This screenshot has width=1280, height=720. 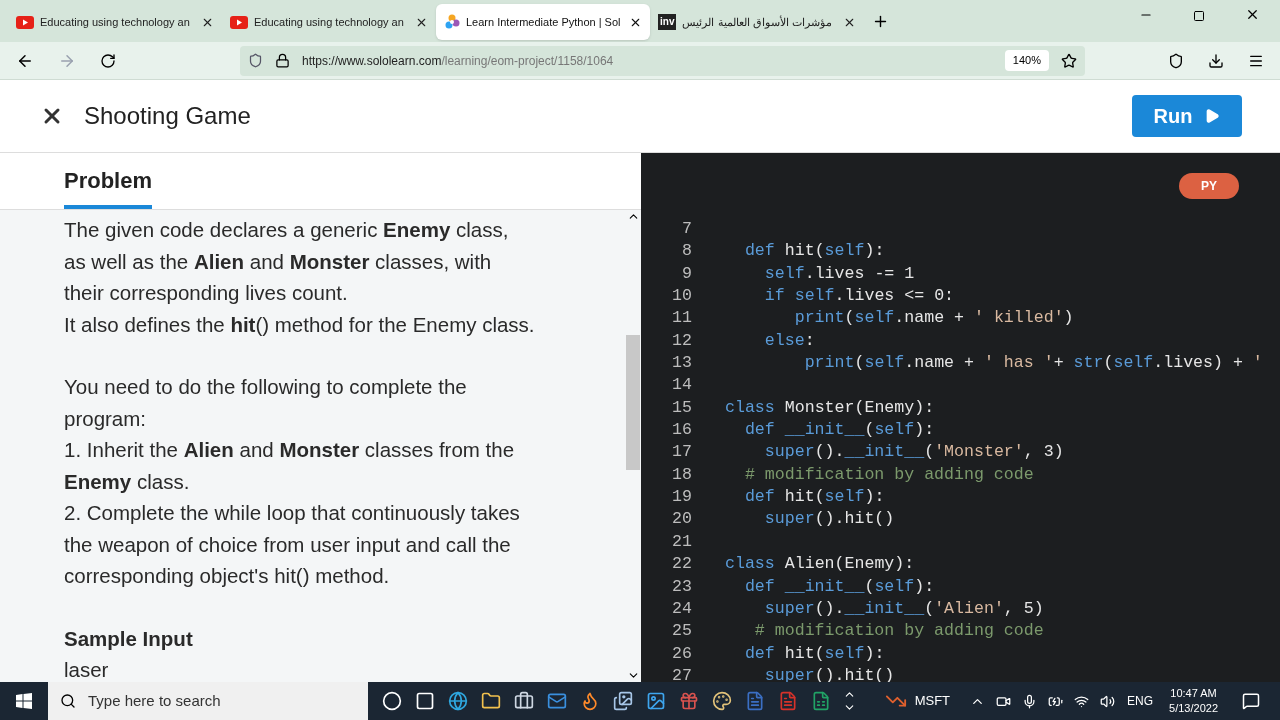 What do you see at coordinates (681, 474) in the screenshot?
I see `line-number: 18` at bounding box center [681, 474].